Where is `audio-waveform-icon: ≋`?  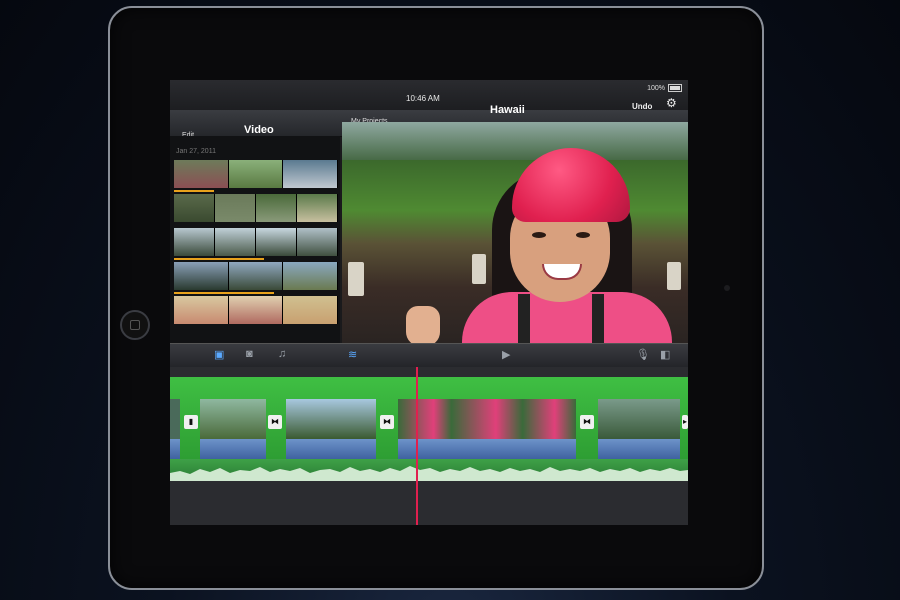 audio-waveform-icon: ≋ is located at coordinates (352, 354).